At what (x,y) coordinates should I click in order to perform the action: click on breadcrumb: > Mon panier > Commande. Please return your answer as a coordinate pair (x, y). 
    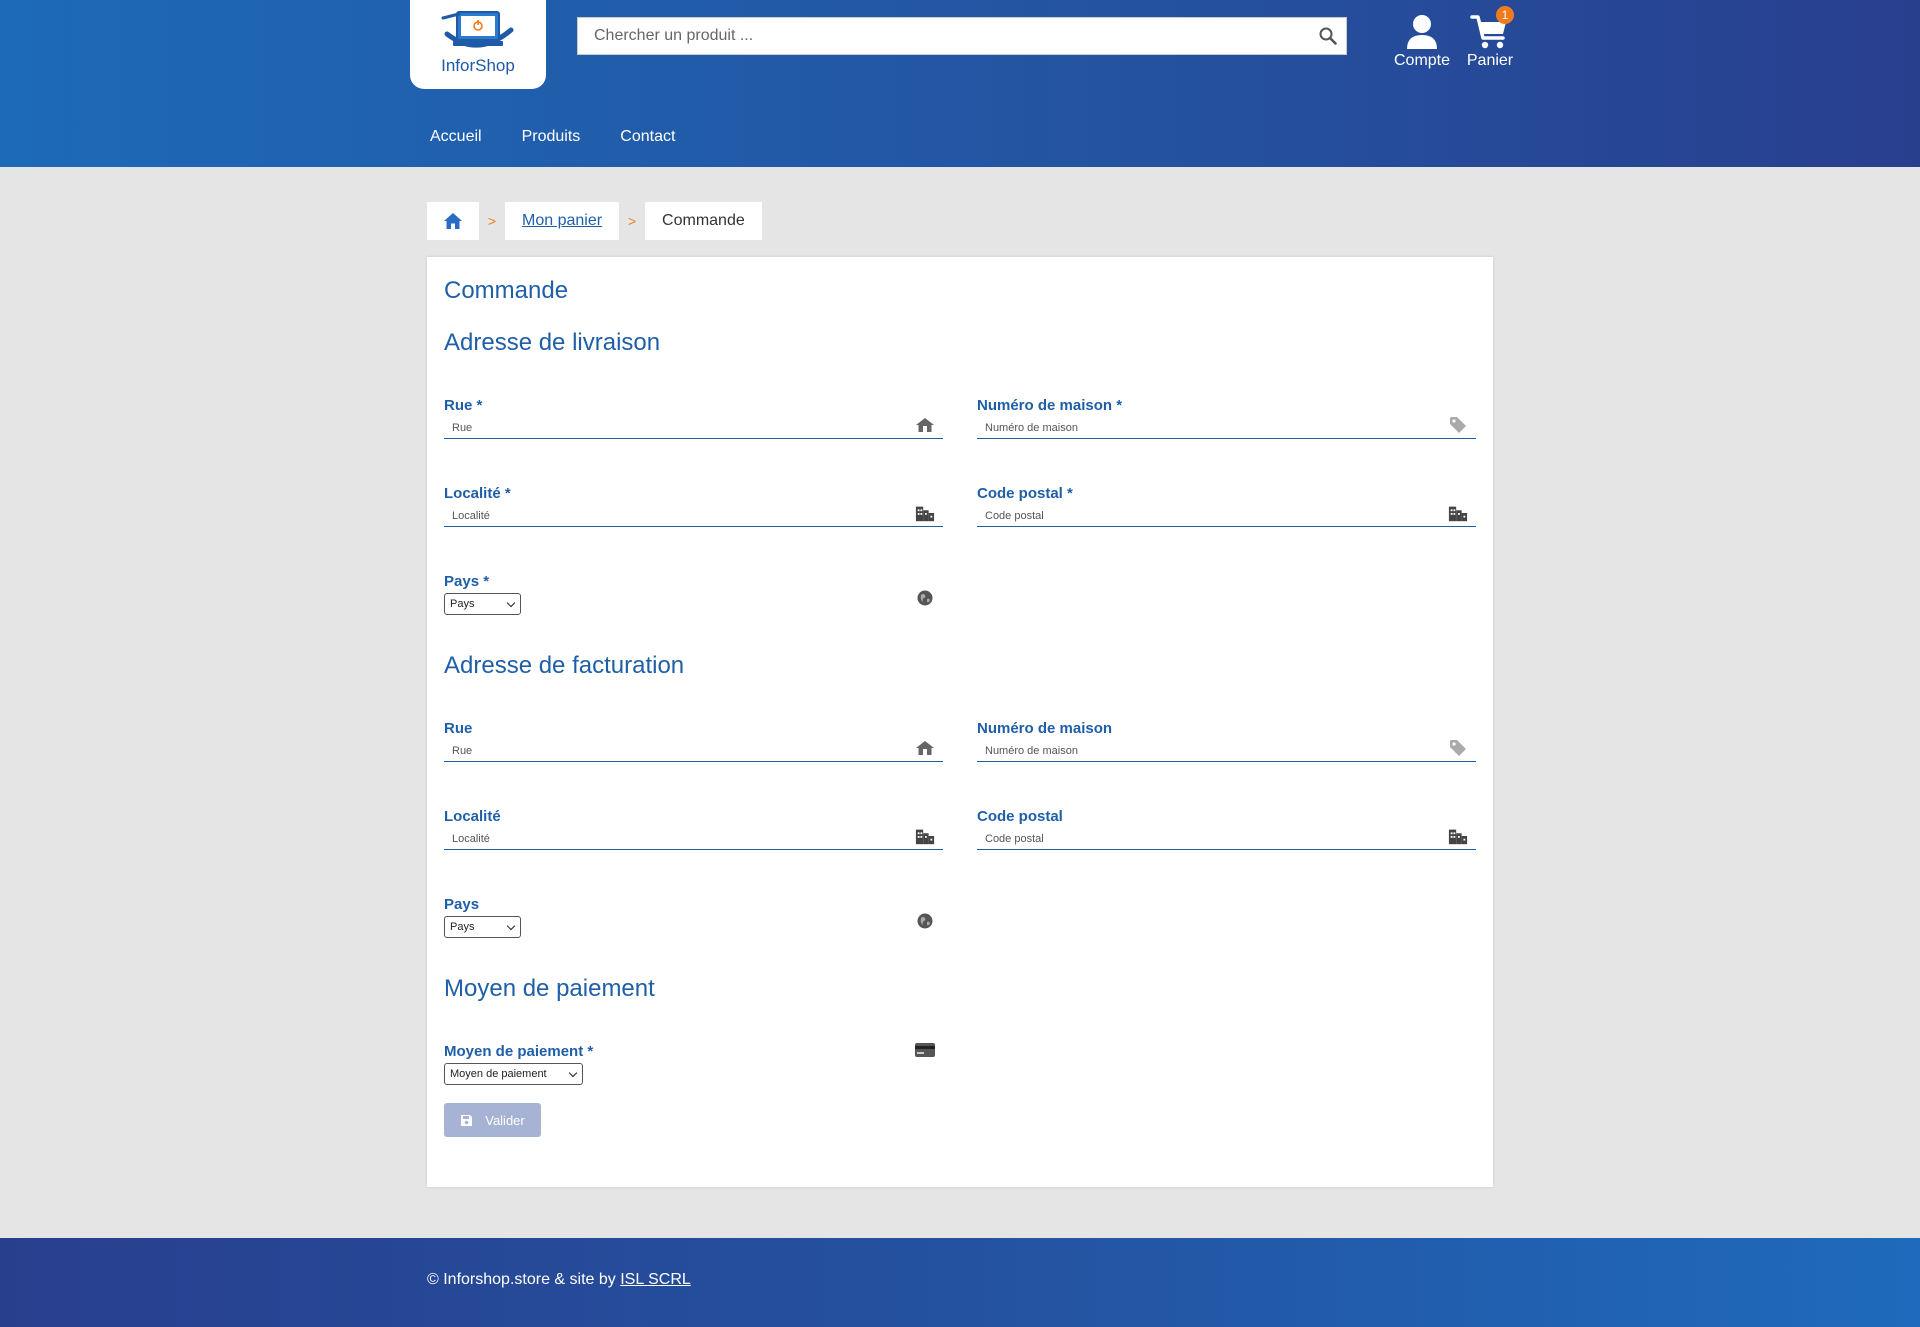
    Looking at the image, I should click on (594, 221).